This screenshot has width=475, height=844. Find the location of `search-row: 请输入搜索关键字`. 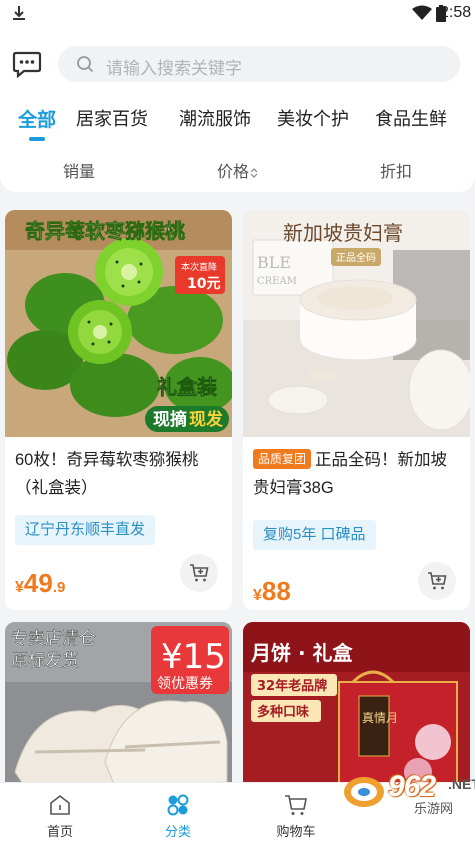

search-row: 请输入搜索关键字 is located at coordinates (237, 64).